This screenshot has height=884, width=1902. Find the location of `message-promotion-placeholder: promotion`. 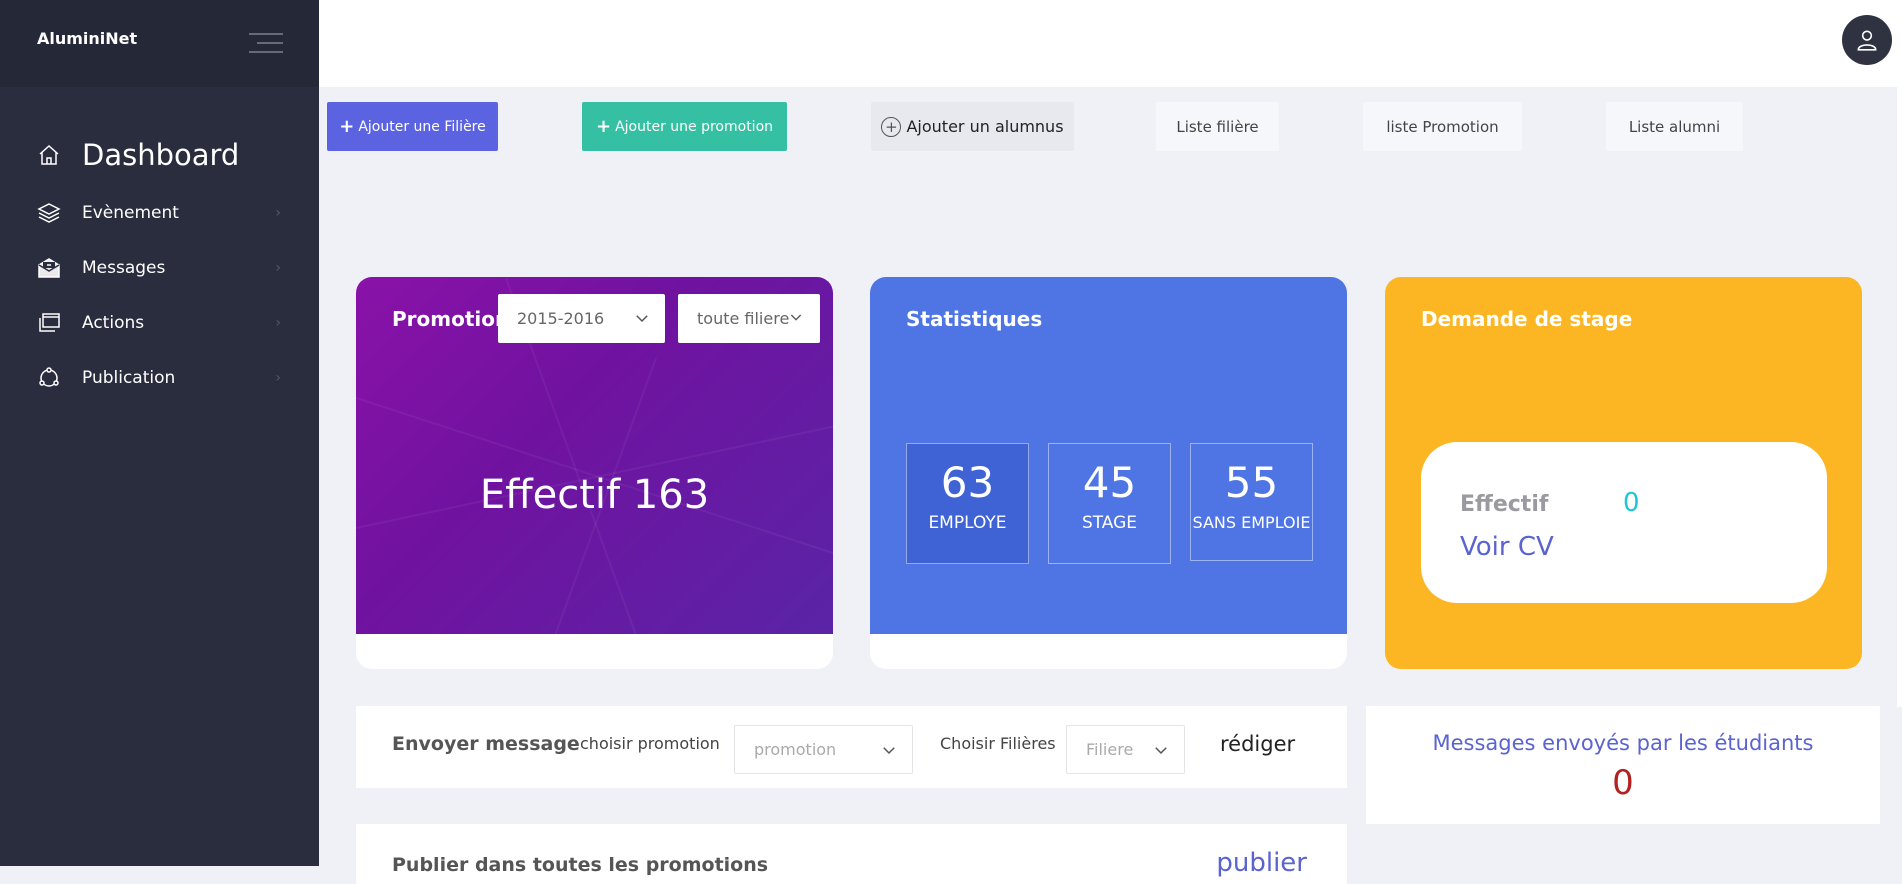

message-promotion-placeholder: promotion is located at coordinates (795, 749).